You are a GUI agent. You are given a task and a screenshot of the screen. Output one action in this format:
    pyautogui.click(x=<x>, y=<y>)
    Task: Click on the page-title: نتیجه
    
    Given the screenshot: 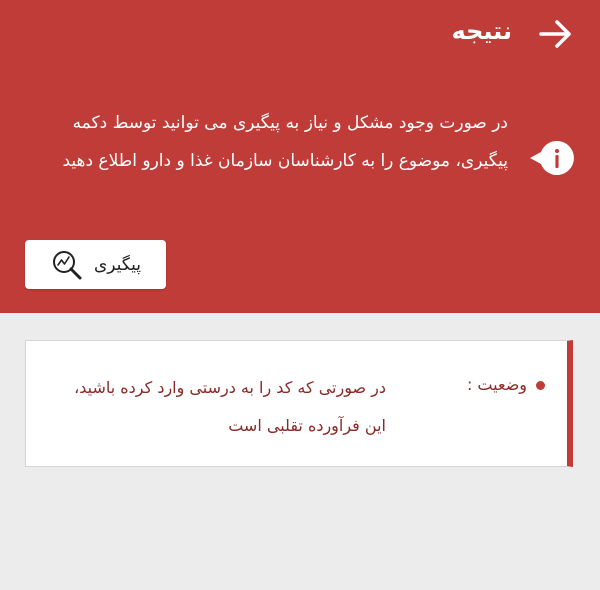 What is the action you would take?
    pyautogui.click(x=481, y=31)
    